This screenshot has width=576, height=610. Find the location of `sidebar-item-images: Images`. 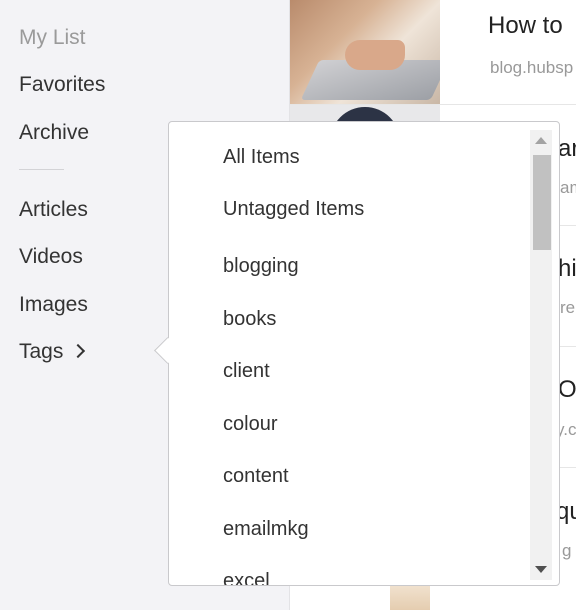

sidebar-item-images: Images is located at coordinates (53, 305).